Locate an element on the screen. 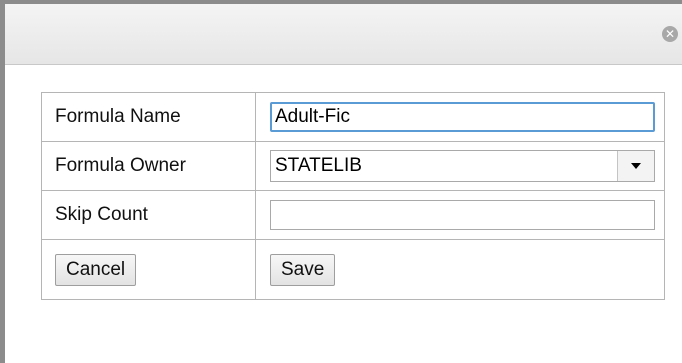  formula-name-input is located at coordinates (462, 117).